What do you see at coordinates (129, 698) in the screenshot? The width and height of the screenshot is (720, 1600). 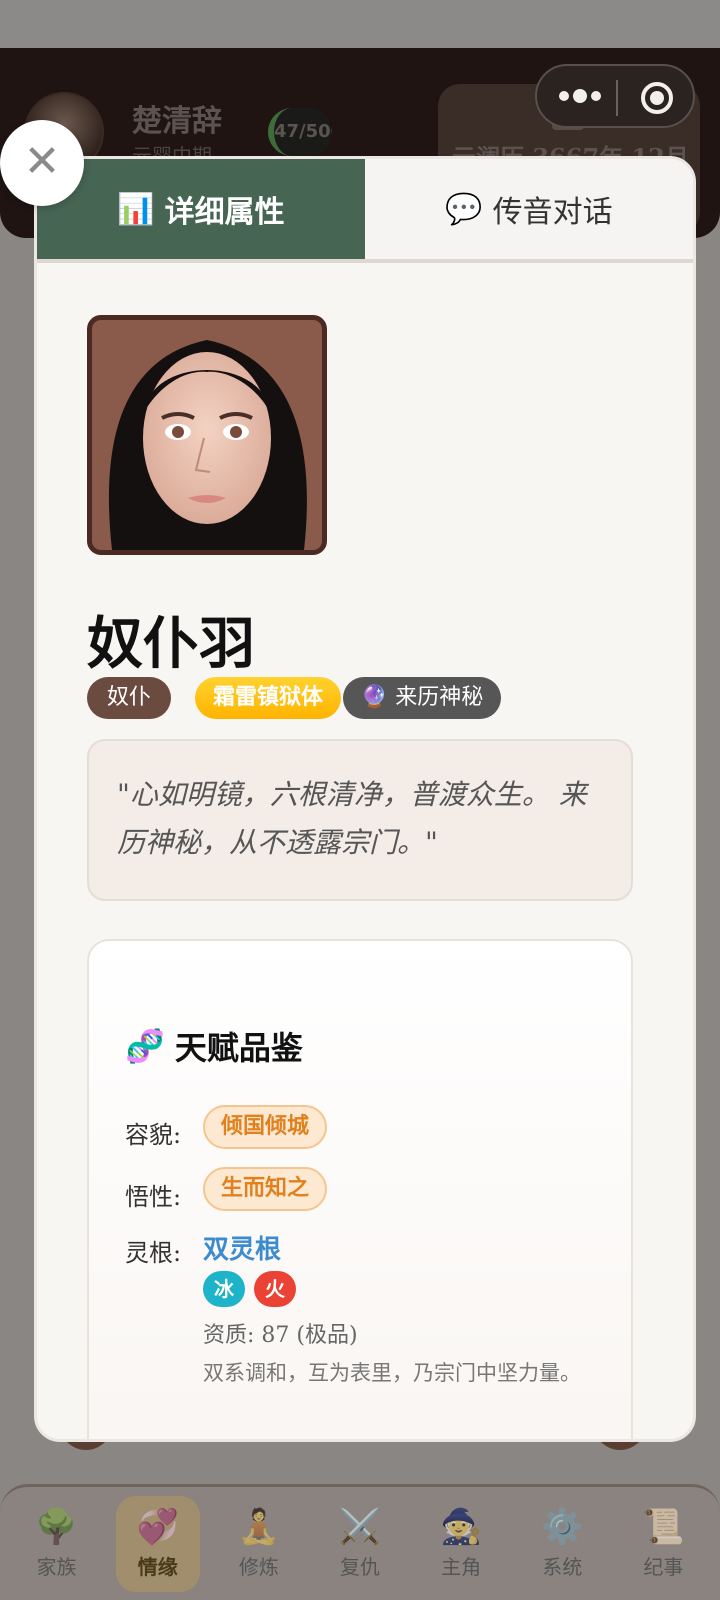 I see `role-badge: 奴仆` at bounding box center [129, 698].